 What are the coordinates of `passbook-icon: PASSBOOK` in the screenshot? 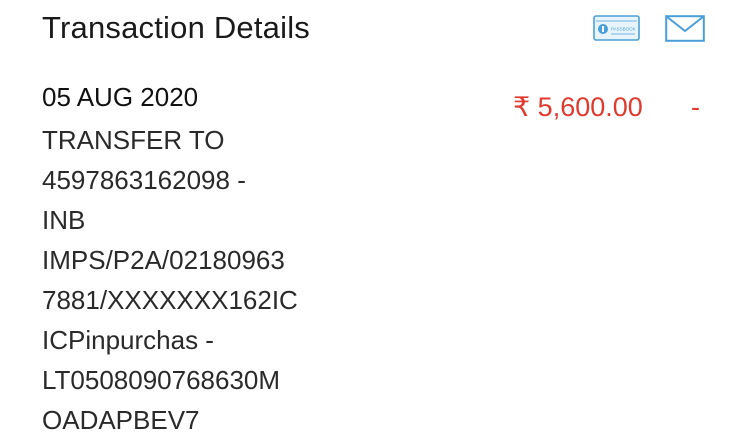 It's located at (616, 28).